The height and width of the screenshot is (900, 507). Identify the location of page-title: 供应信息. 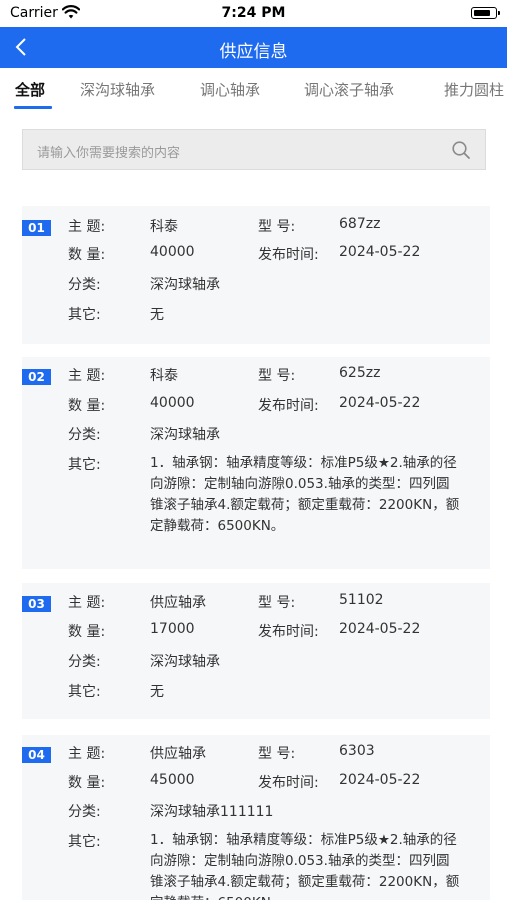
(253, 52).